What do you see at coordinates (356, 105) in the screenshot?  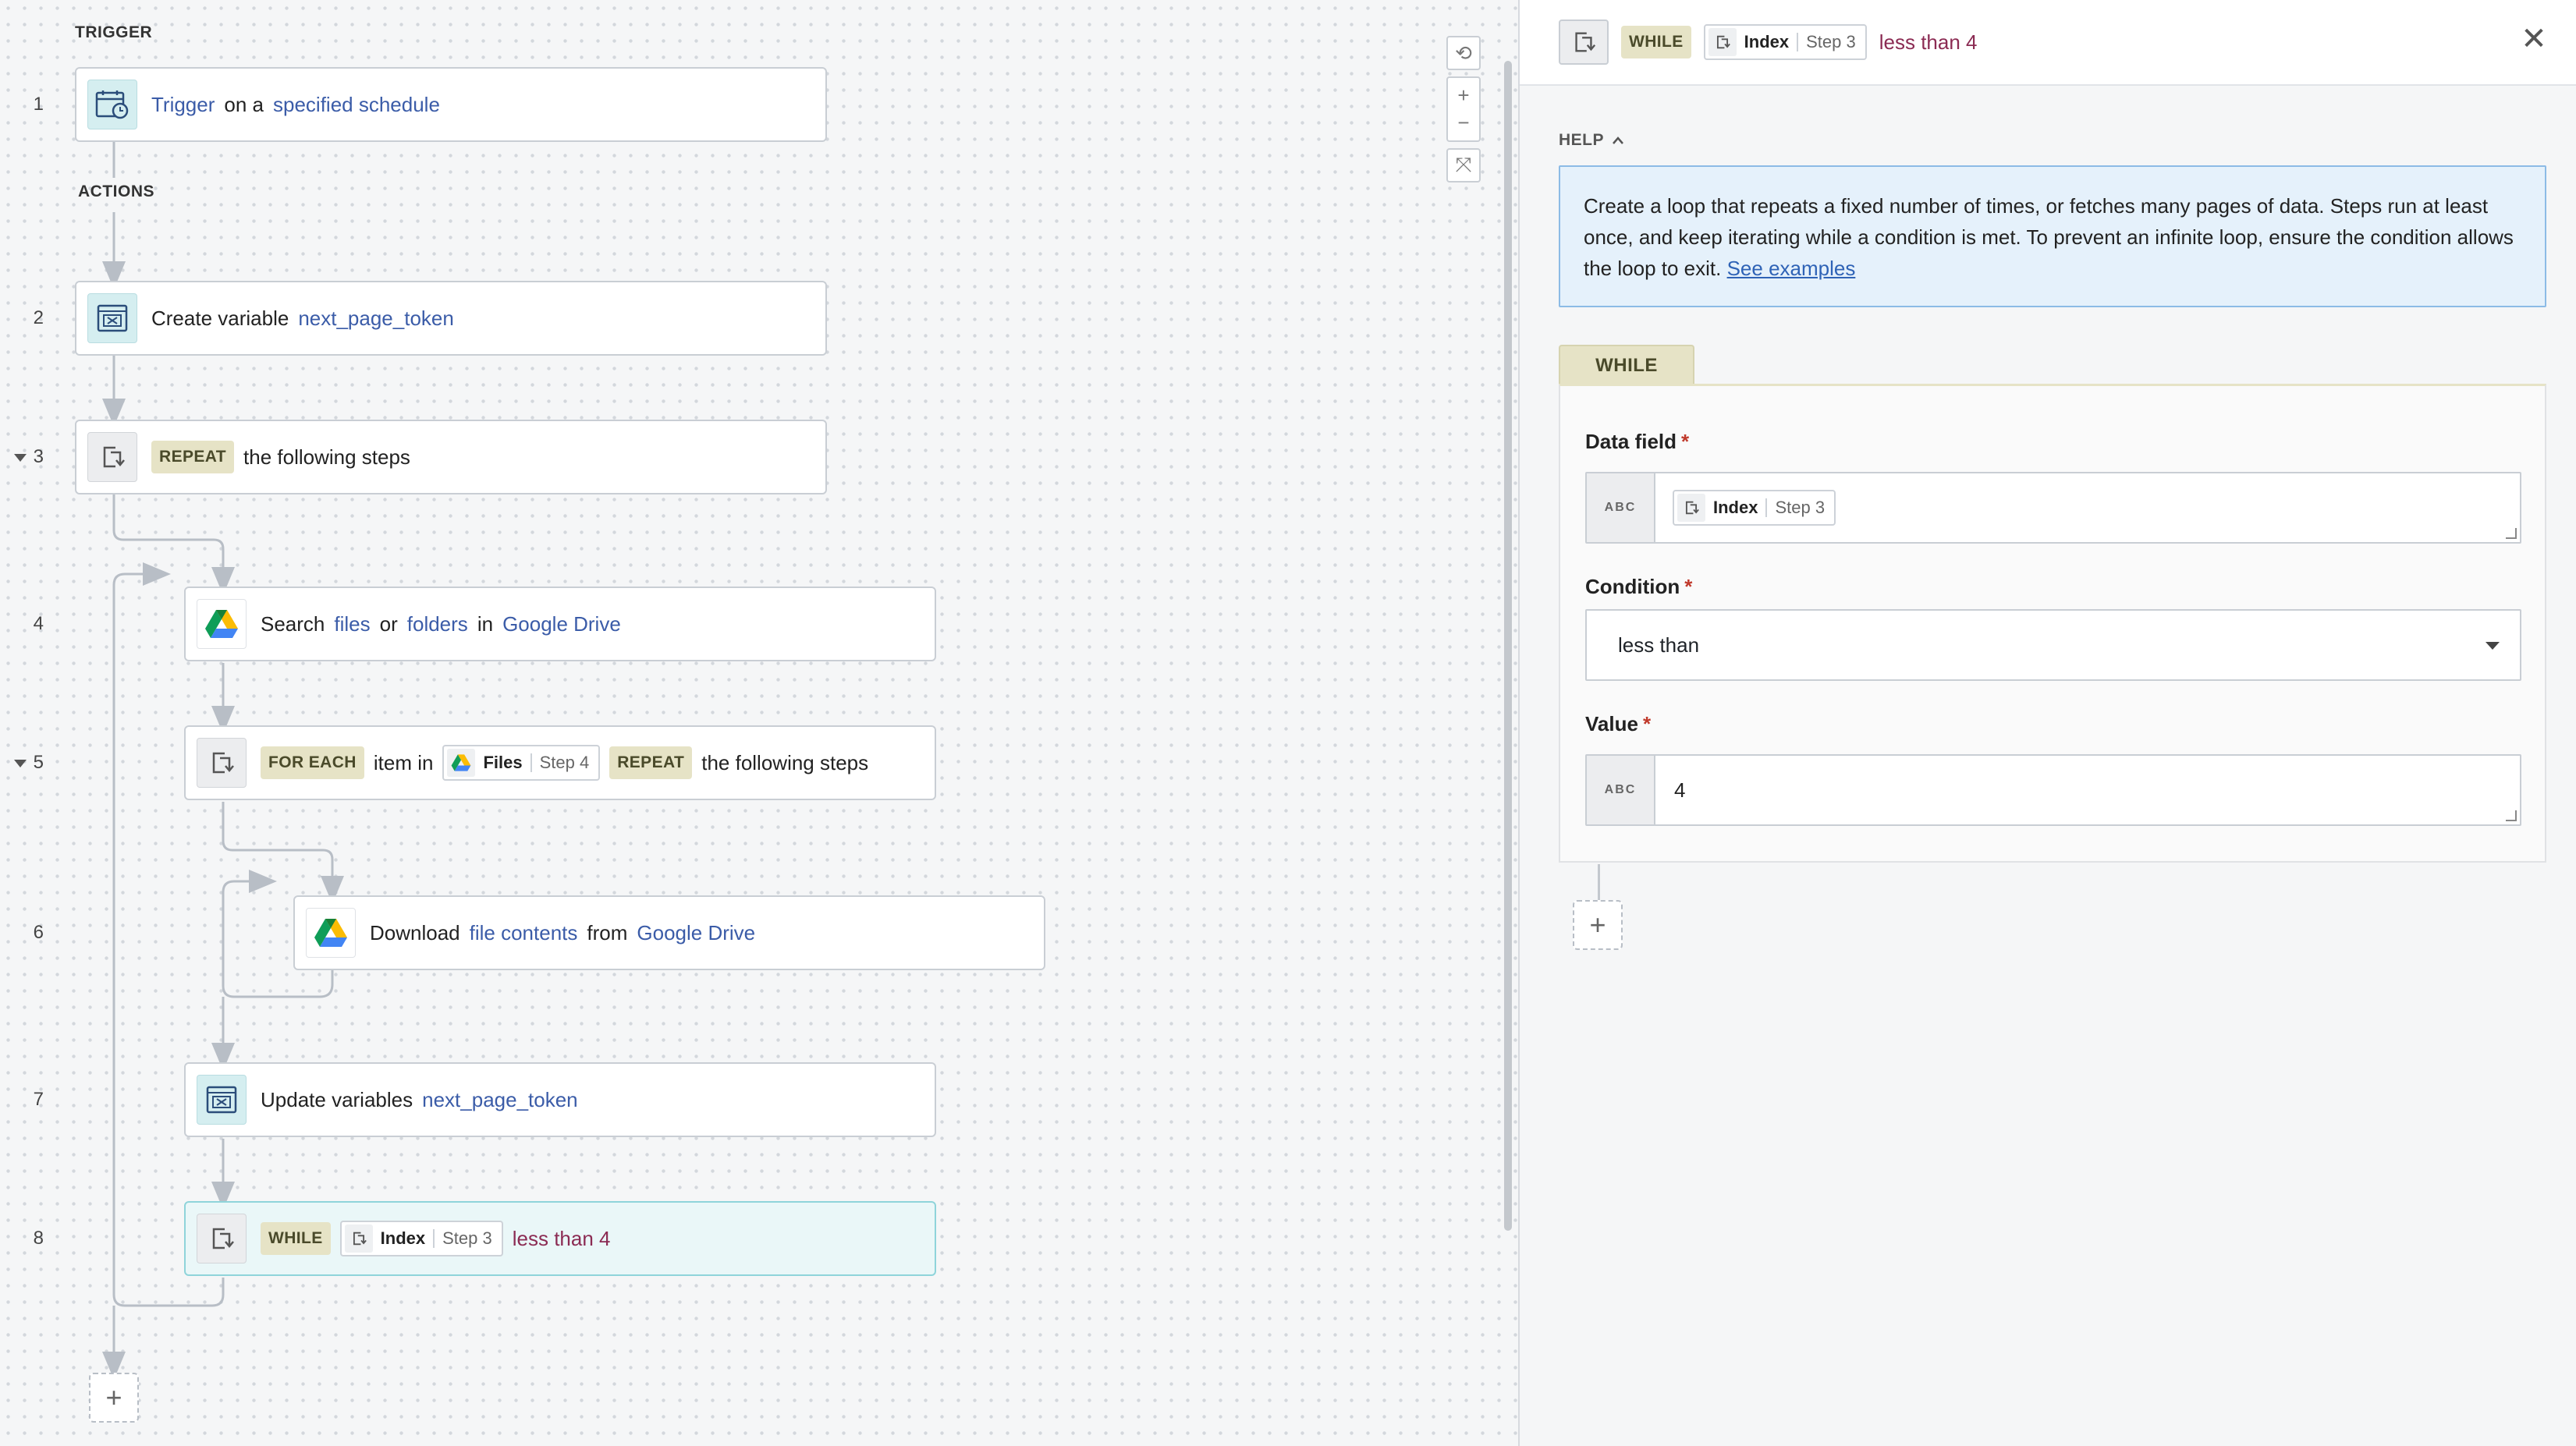 I see `schedule-link: specified schedule` at bounding box center [356, 105].